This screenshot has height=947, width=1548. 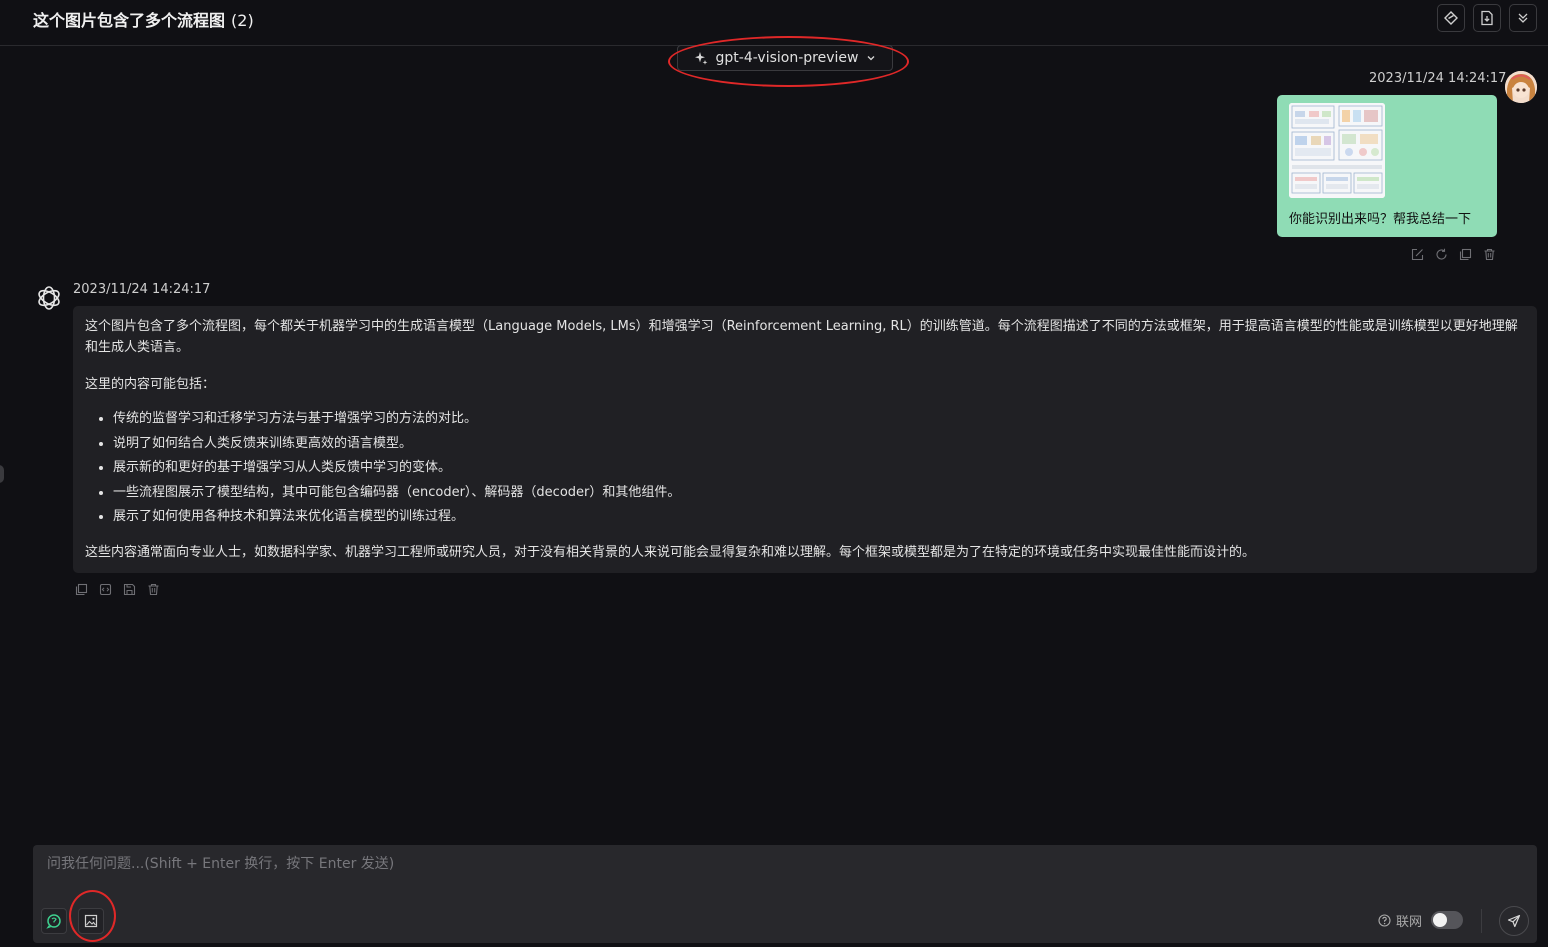 I want to click on sparkle-icon, so click(x=700, y=58).